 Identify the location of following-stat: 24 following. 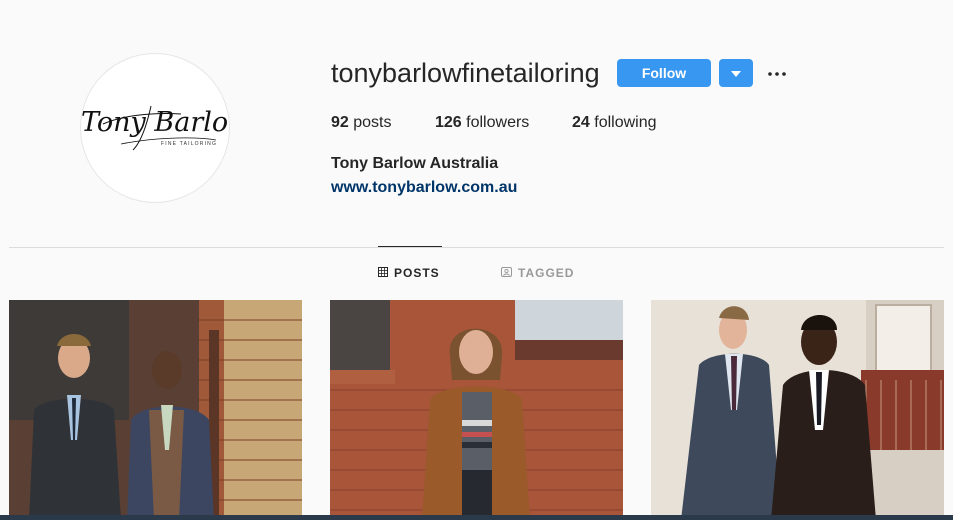
(614, 123).